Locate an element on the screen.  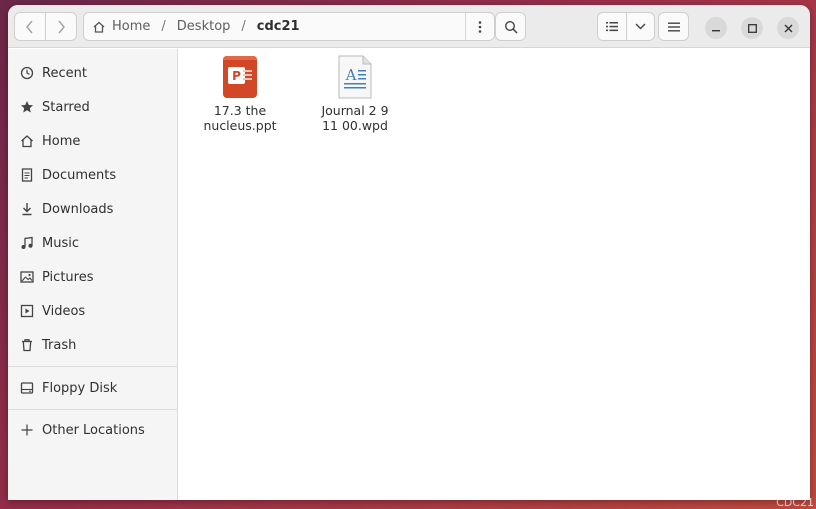
forward-button is located at coordinates (61, 26).